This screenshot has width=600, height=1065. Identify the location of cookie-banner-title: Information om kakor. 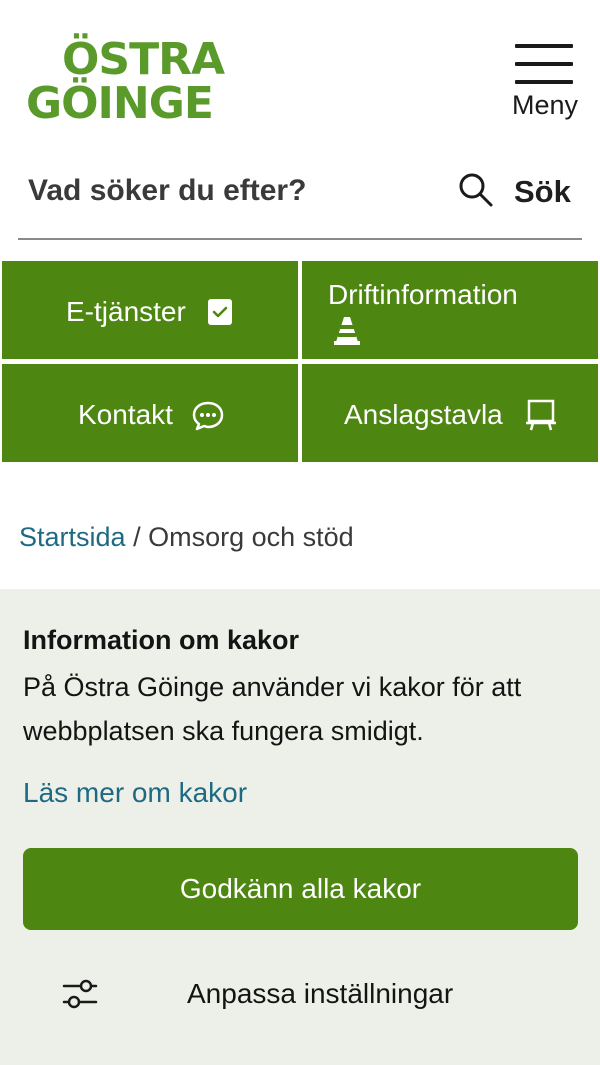
(161, 640).